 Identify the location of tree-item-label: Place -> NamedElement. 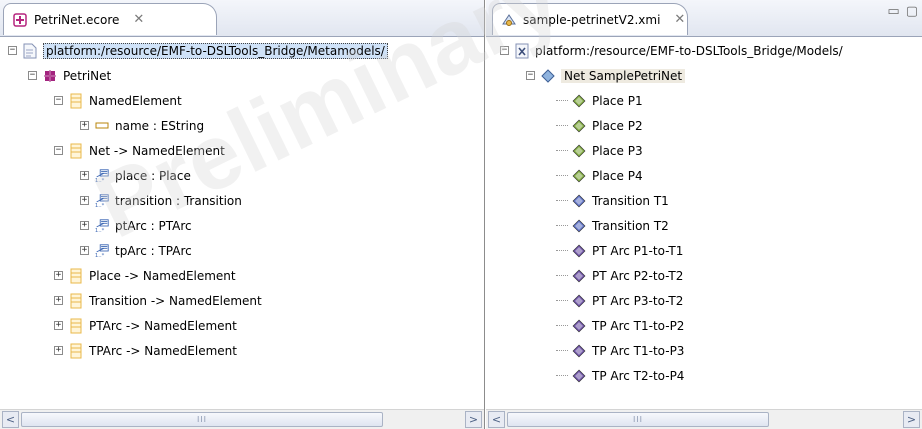
(162, 275).